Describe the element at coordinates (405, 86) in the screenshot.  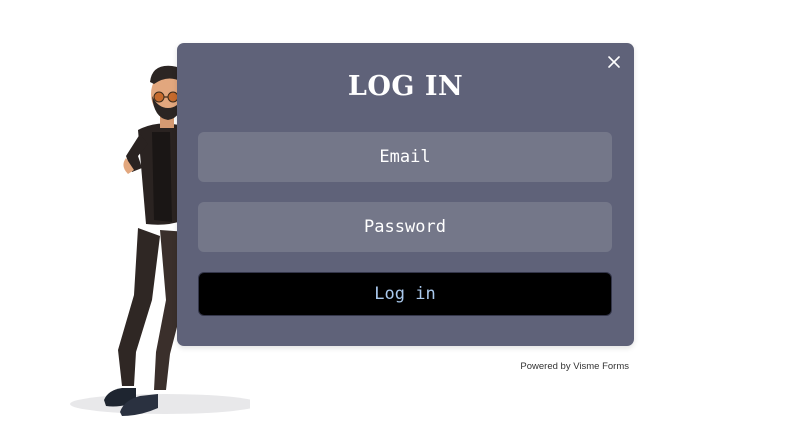
I see `form-title: LOG IN` at that location.